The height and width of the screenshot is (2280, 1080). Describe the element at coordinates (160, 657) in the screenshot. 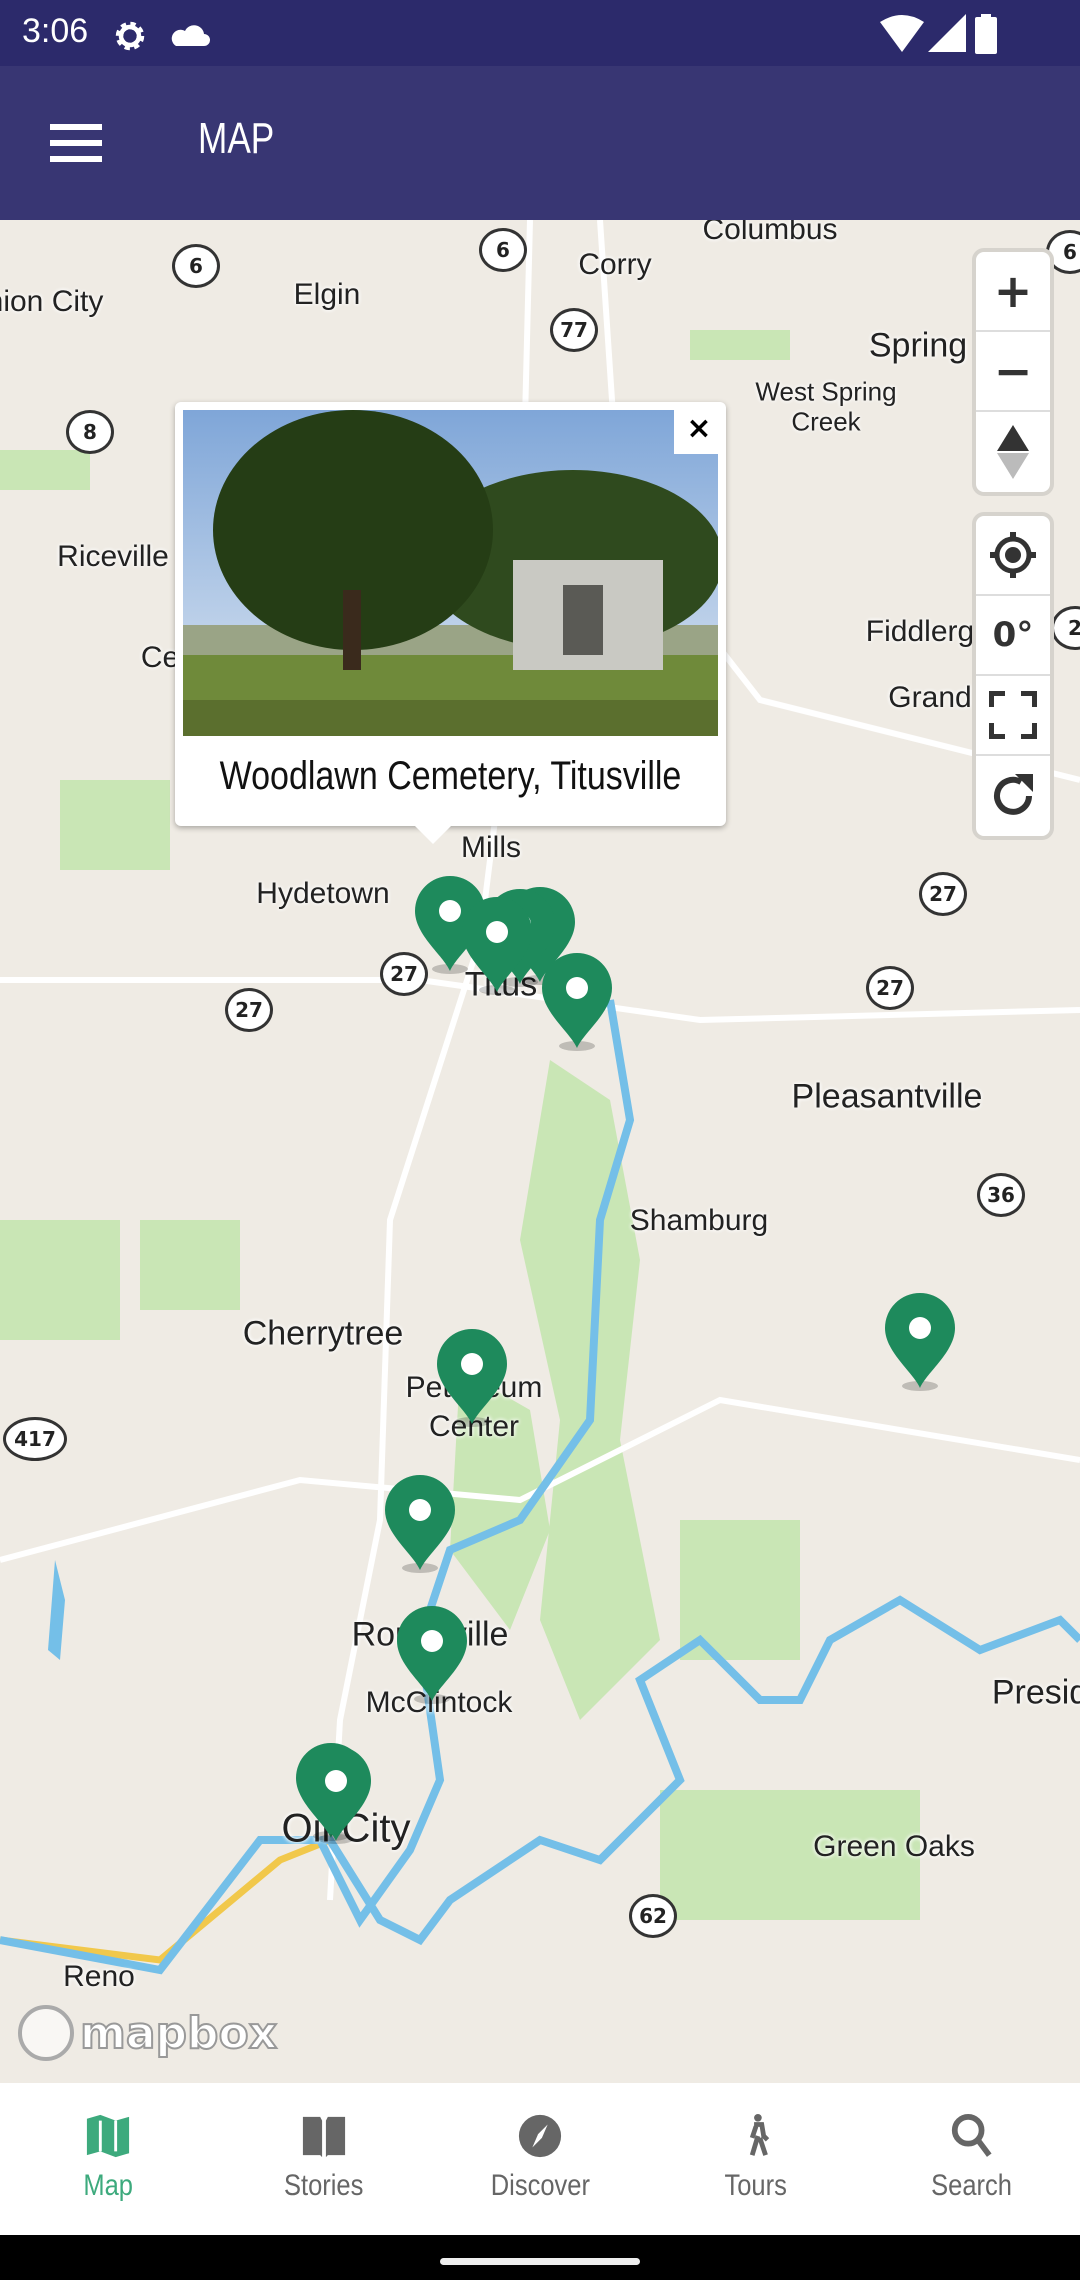

I see `place-label: Ce` at that location.